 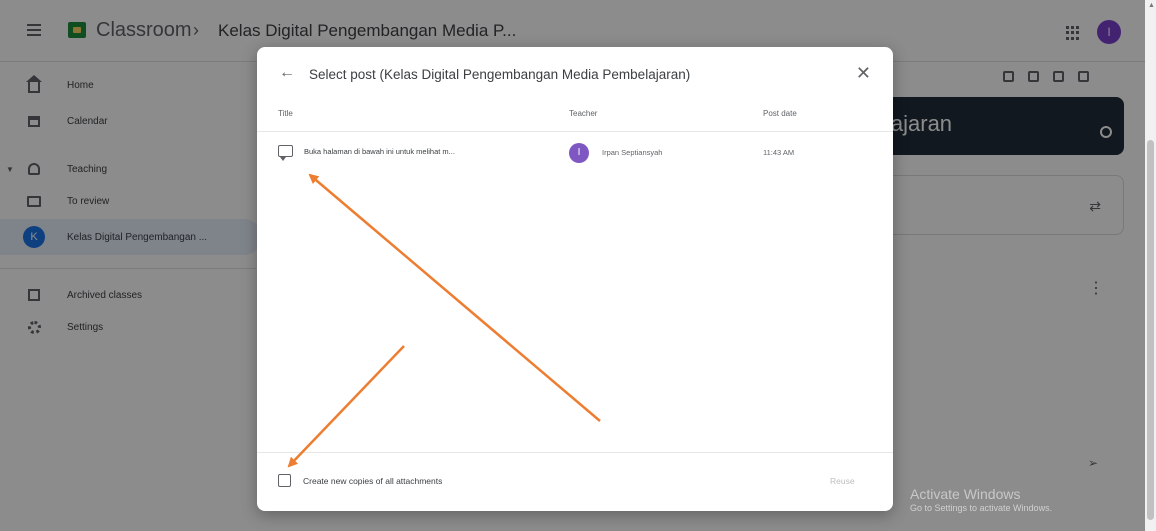 What do you see at coordinates (965, 494) in the screenshot?
I see `windows-watermark-title: Activate Windows` at bounding box center [965, 494].